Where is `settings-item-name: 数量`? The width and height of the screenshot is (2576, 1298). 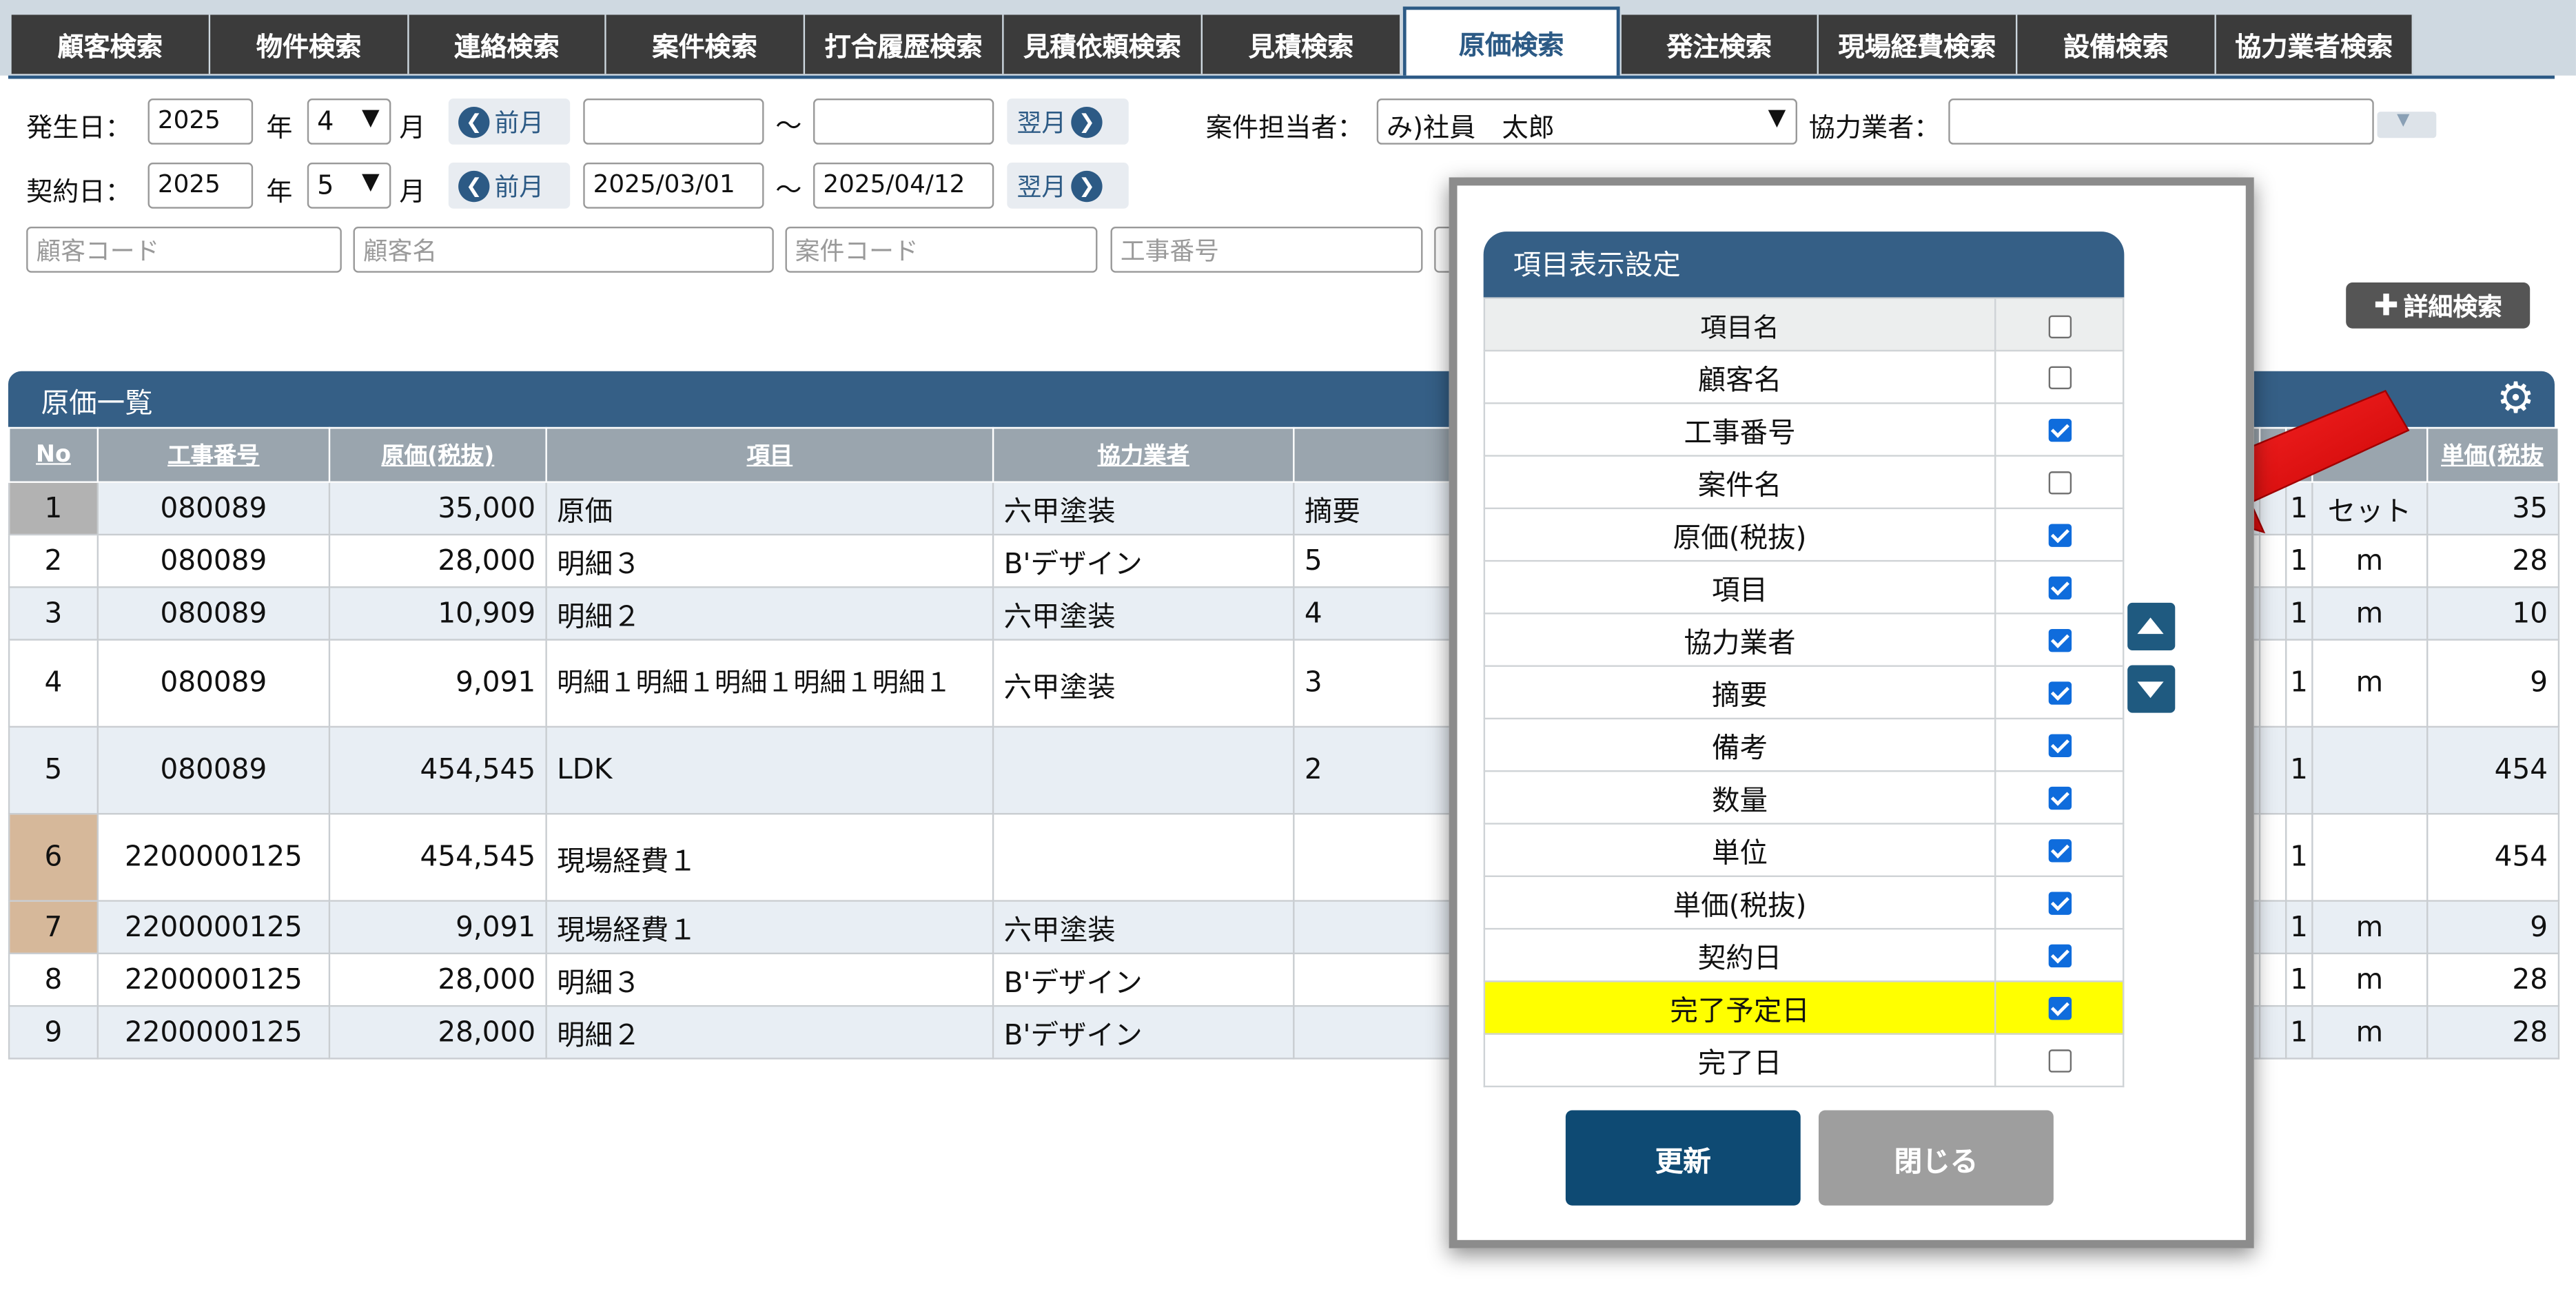
settings-item-name: 数量 is located at coordinates (1739, 797).